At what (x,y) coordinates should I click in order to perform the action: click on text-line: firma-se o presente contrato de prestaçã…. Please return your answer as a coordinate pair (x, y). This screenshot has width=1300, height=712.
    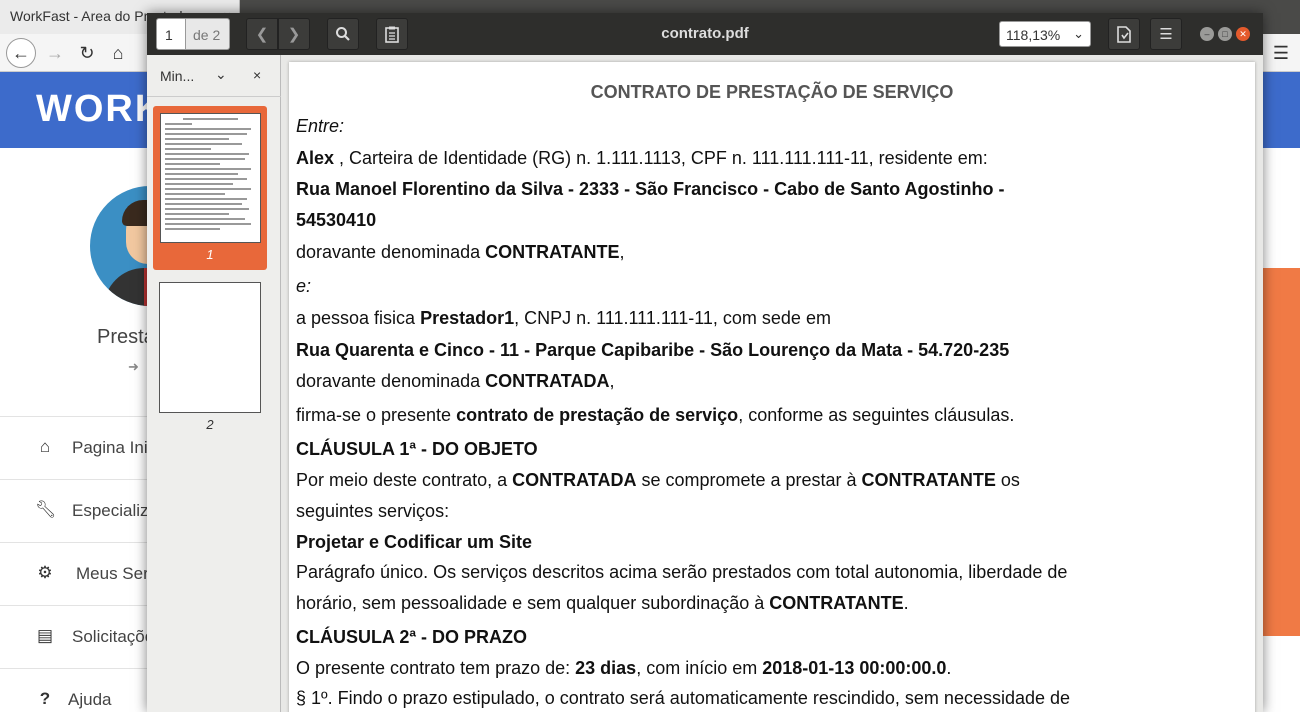
    Looking at the image, I should click on (655, 415).